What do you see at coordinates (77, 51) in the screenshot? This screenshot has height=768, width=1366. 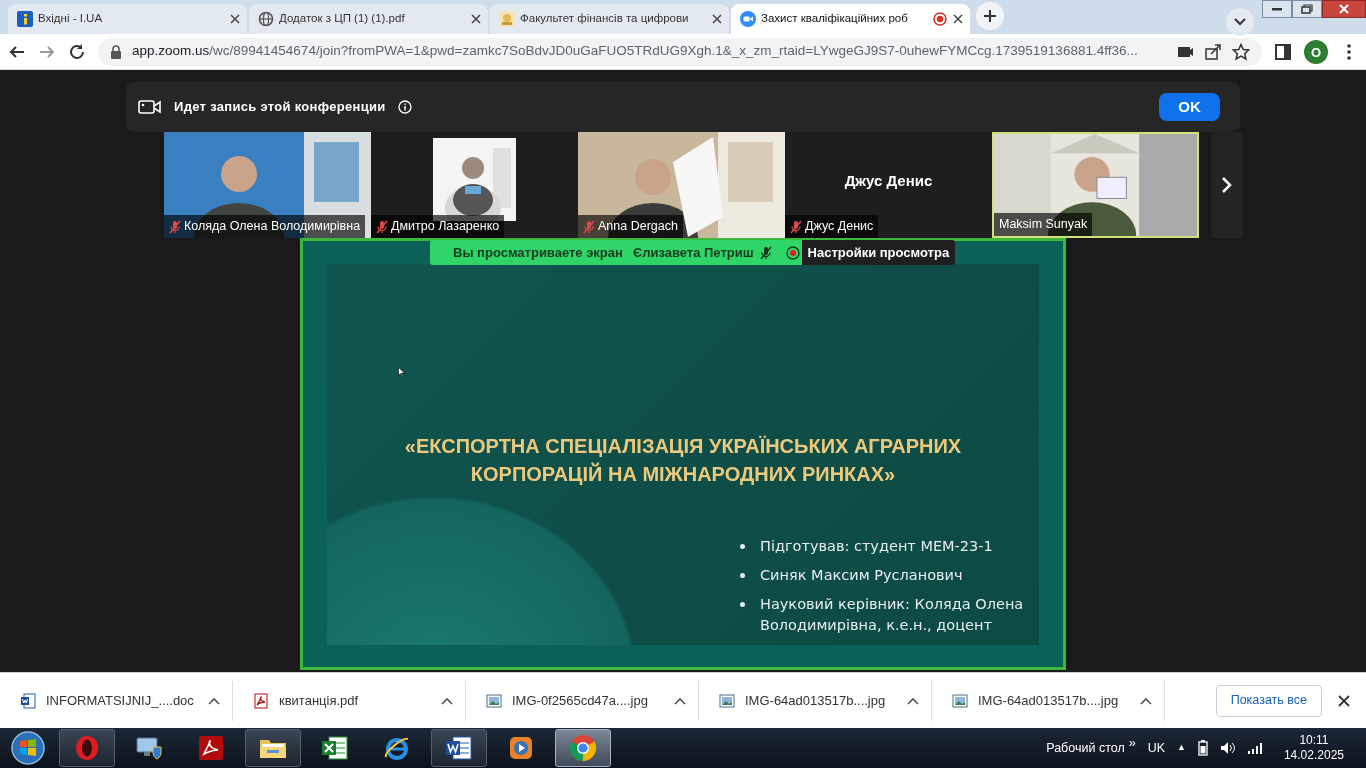 I see `reload-icon` at bounding box center [77, 51].